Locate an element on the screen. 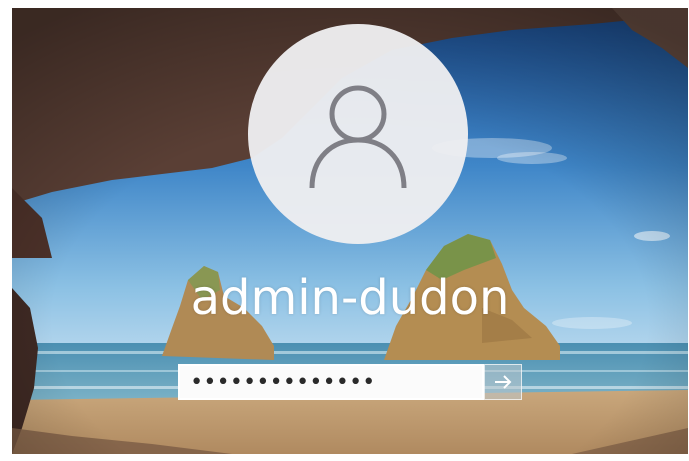  username-label: admin-dudon is located at coordinates (350, 298).